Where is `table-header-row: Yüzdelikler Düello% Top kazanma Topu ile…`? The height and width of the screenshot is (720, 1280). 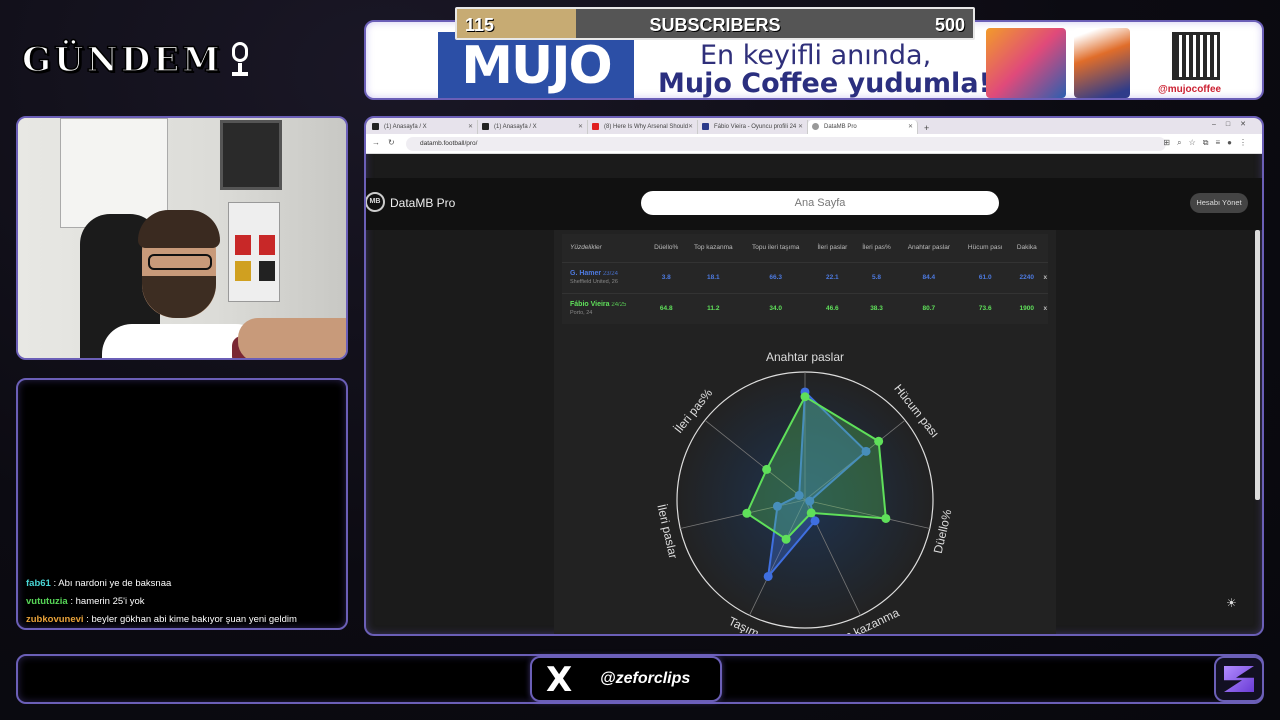
table-header-row: Yüzdelikler Düello% Top kazanma Topu ile… is located at coordinates (805, 248).